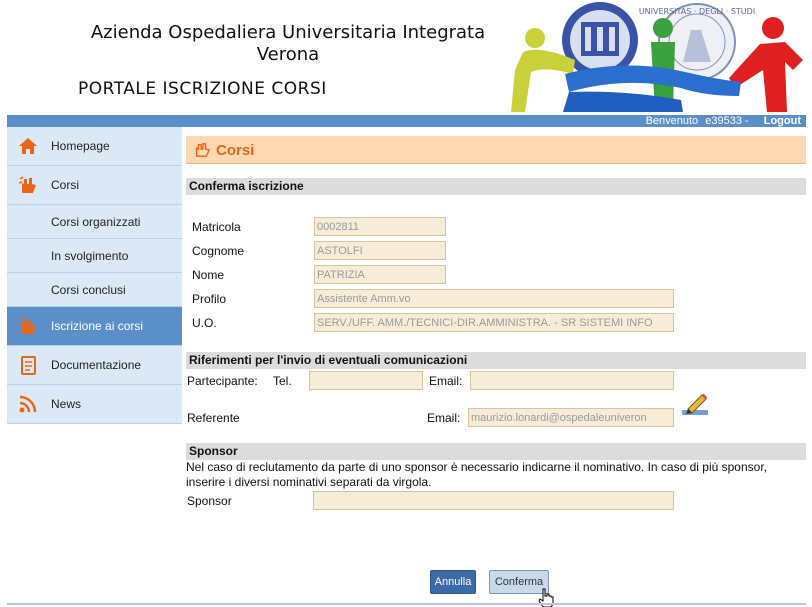 This screenshot has width=812, height=607. Describe the element at coordinates (672, 121) in the screenshot. I see `welcome-text: Benvenuto` at that location.